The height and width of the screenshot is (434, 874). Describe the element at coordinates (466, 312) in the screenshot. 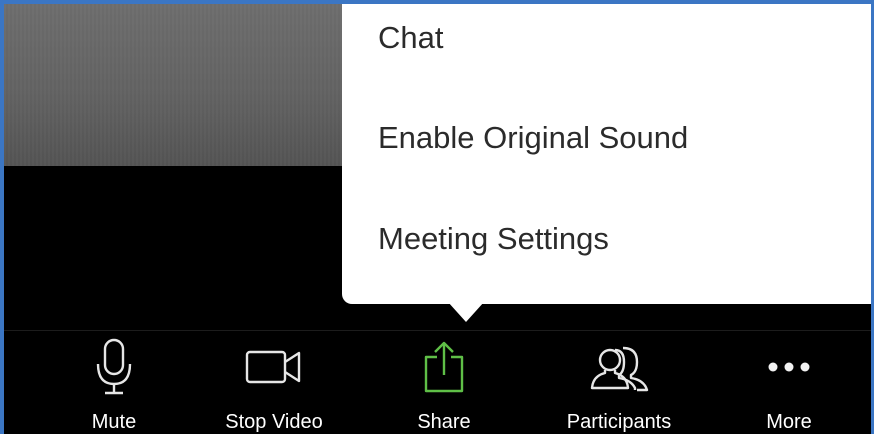

I see `menu-pointer` at that location.